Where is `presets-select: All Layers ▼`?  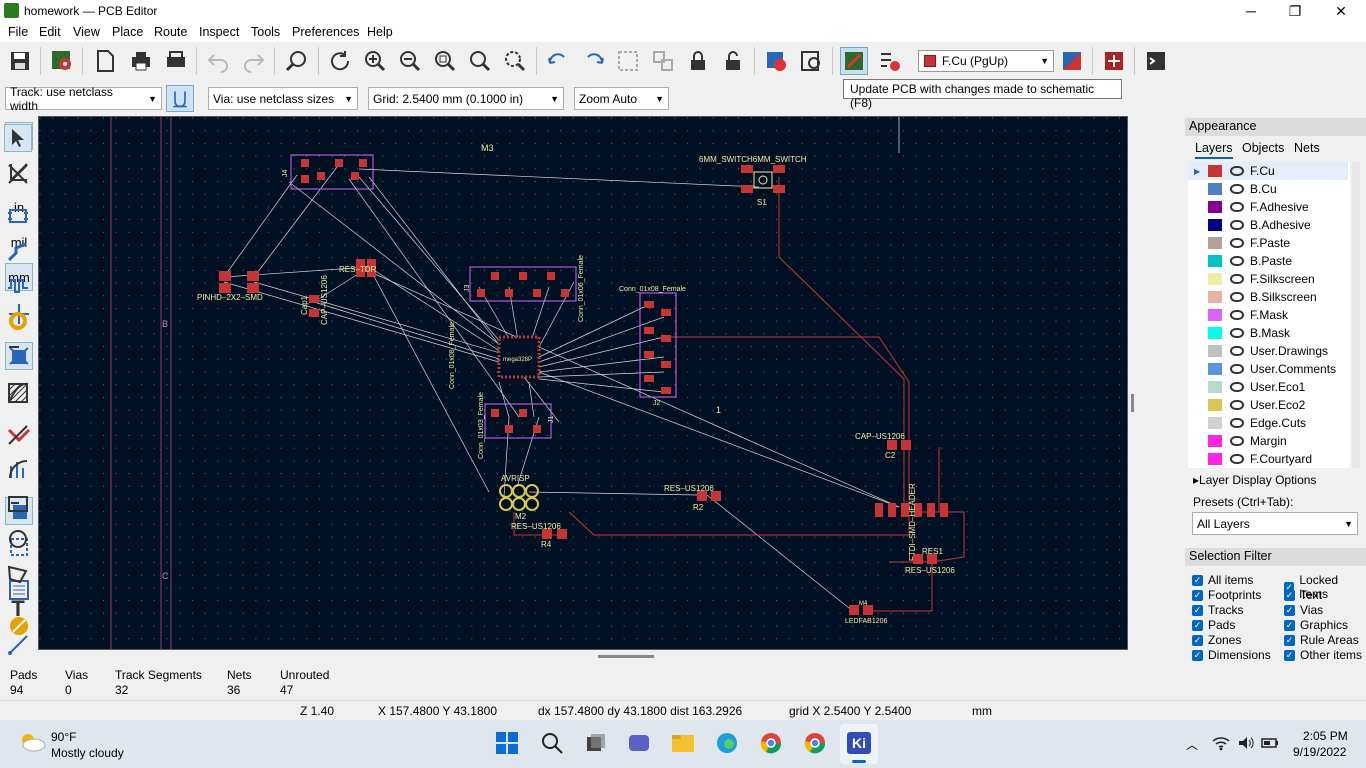 presets-select: All Layers ▼ is located at coordinates (1275, 523).